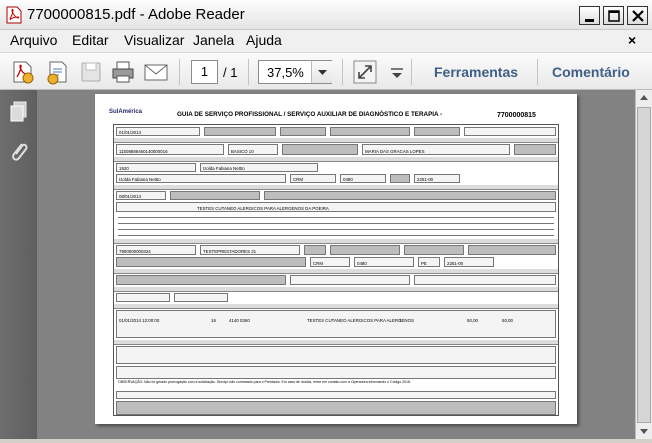 This screenshot has width=652, height=443. What do you see at coordinates (644, 431) in the screenshot?
I see `scroll-down-icon` at bounding box center [644, 431].